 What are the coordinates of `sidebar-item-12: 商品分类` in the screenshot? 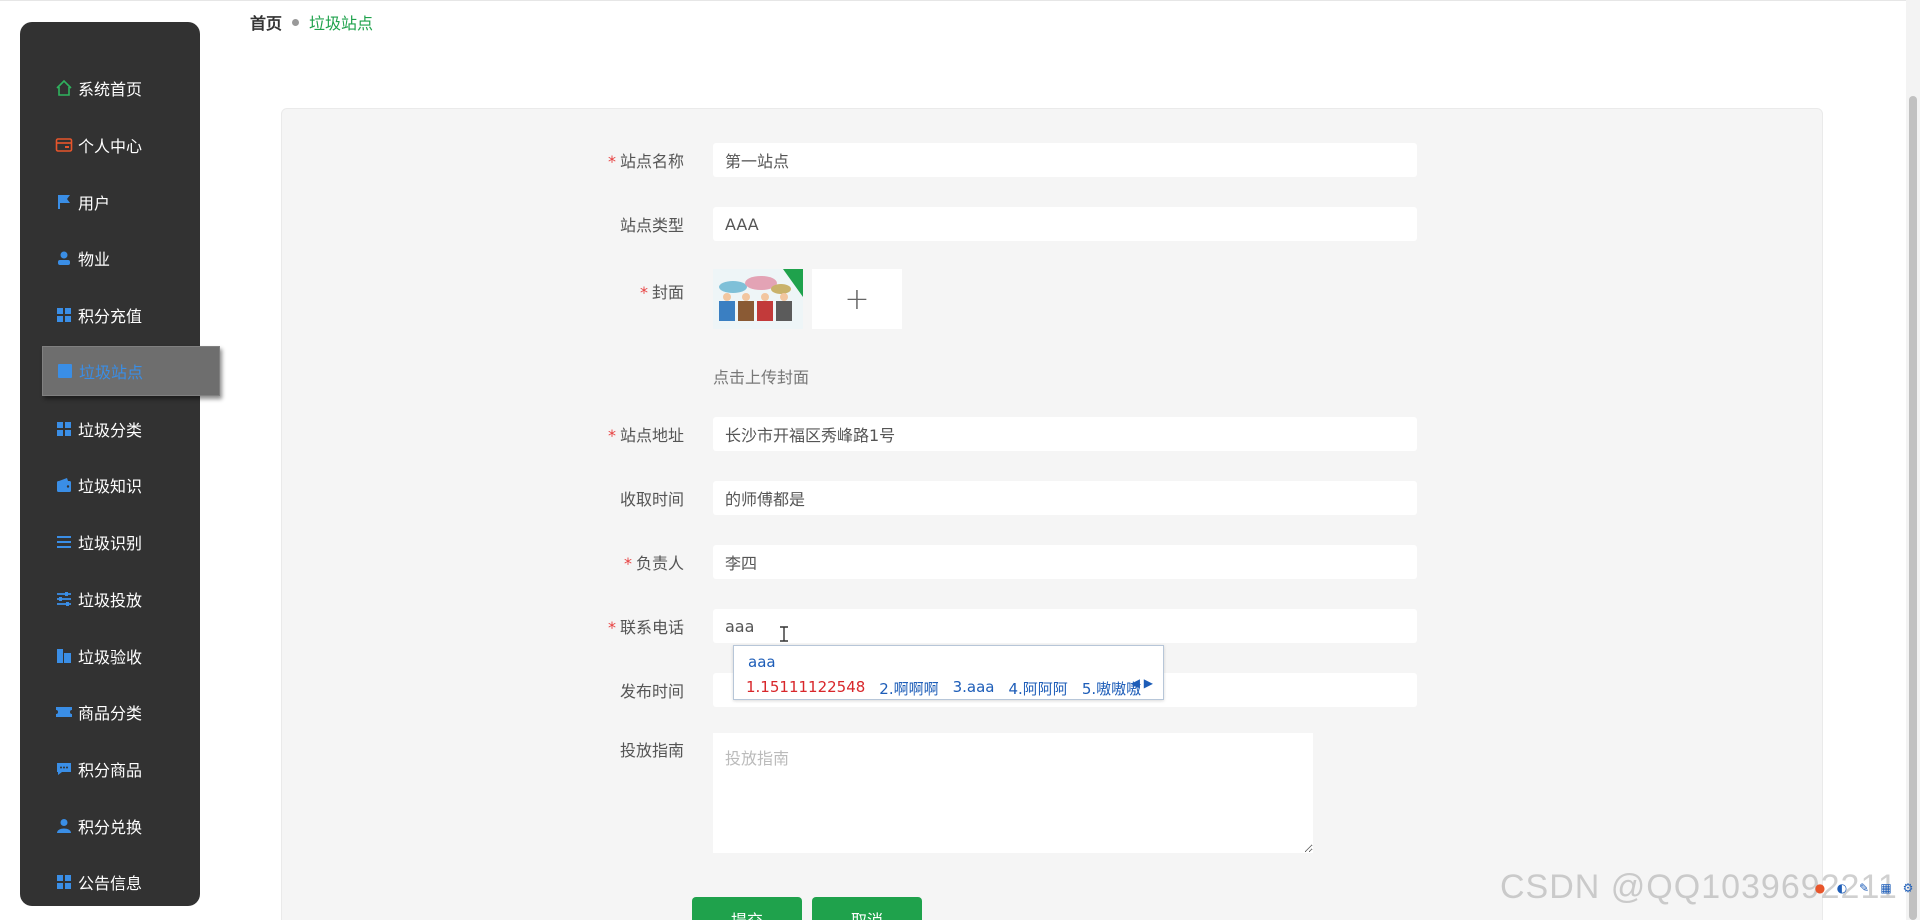 It's located at (110, 712).